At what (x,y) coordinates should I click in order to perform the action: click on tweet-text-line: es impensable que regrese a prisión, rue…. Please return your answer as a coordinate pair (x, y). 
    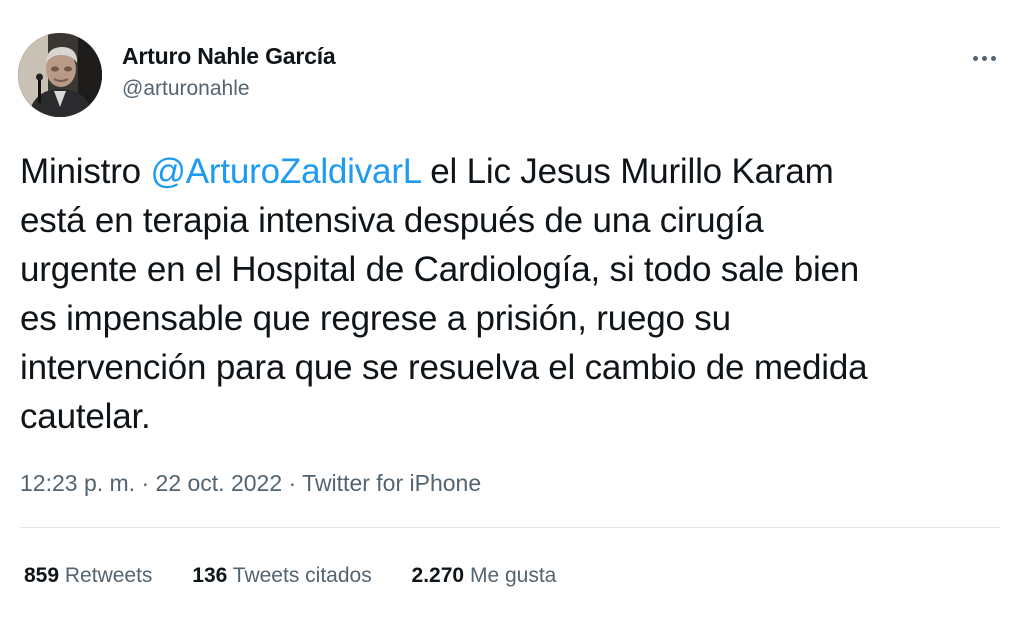
    Looking at the image, I should click on (375, 318).